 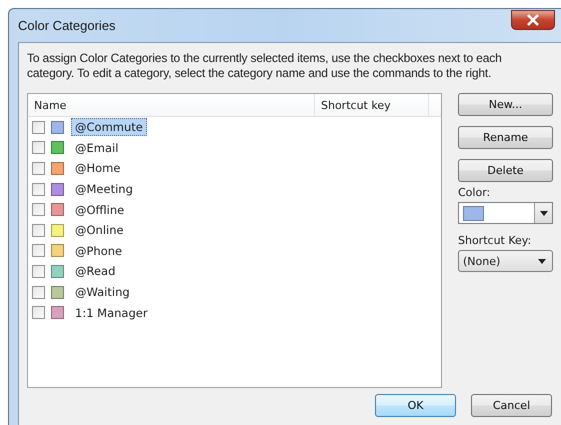 What do you see at coordinates (98, 251) in the screenshot?
I see `category-name: @Phone` at bounding box center [98, 251].